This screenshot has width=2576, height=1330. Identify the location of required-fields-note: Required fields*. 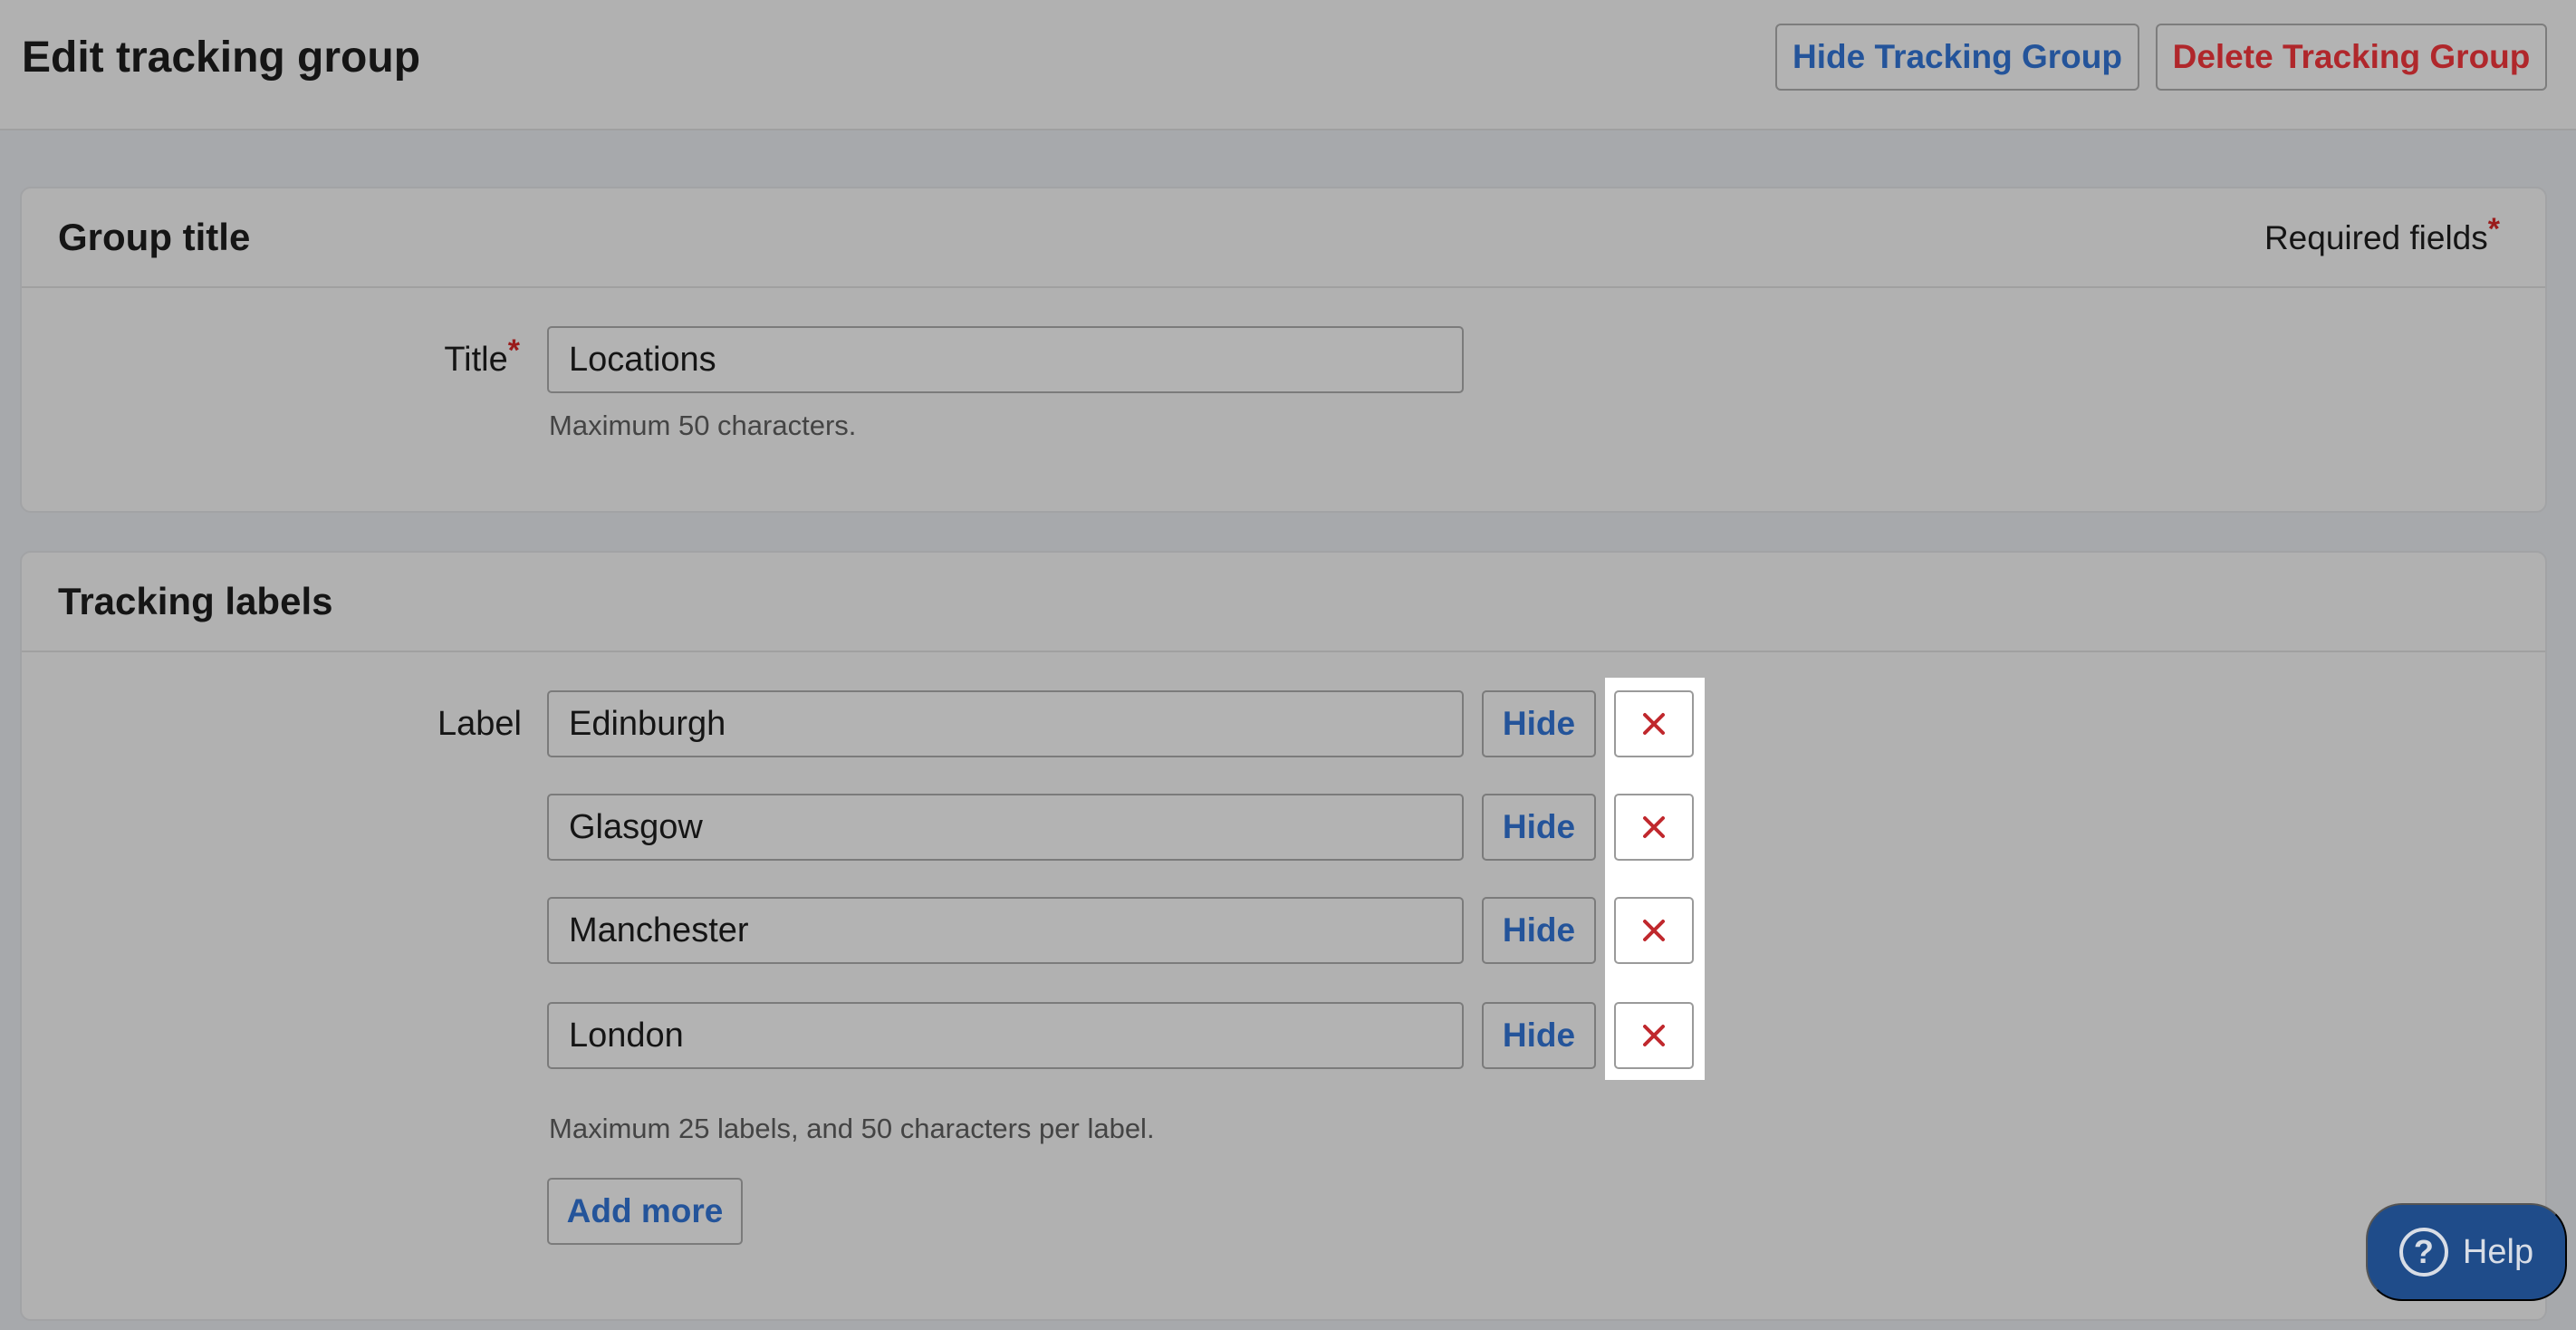
(2382, 234).